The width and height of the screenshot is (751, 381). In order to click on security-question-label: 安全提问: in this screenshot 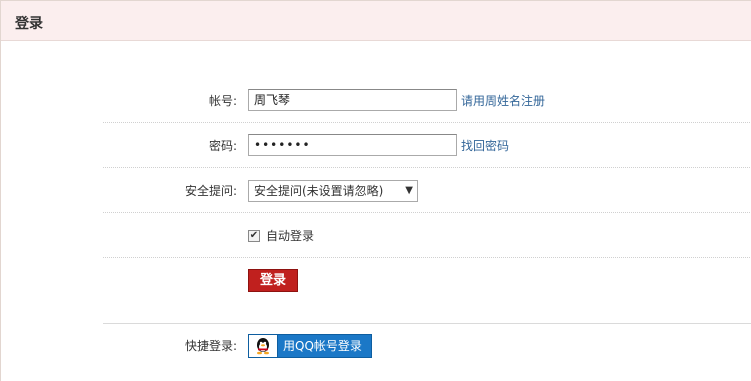, I will do `click(210, 191)`.